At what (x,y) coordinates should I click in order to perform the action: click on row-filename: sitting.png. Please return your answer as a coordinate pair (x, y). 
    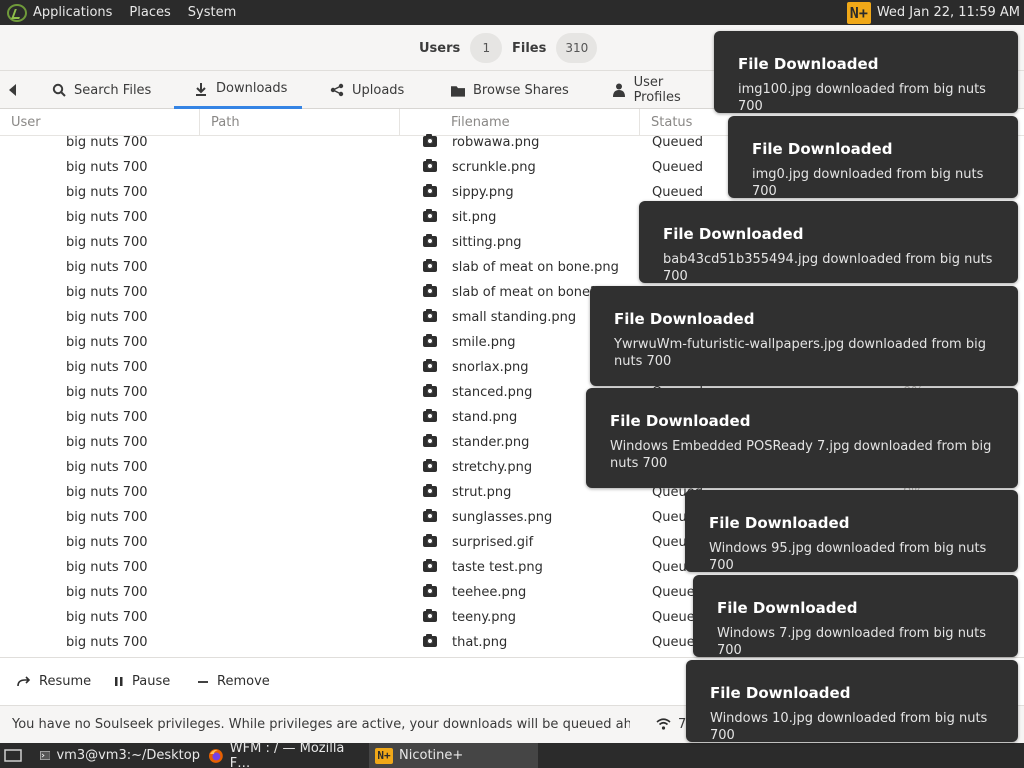
    Looking at the image, I should click on (487, 242).